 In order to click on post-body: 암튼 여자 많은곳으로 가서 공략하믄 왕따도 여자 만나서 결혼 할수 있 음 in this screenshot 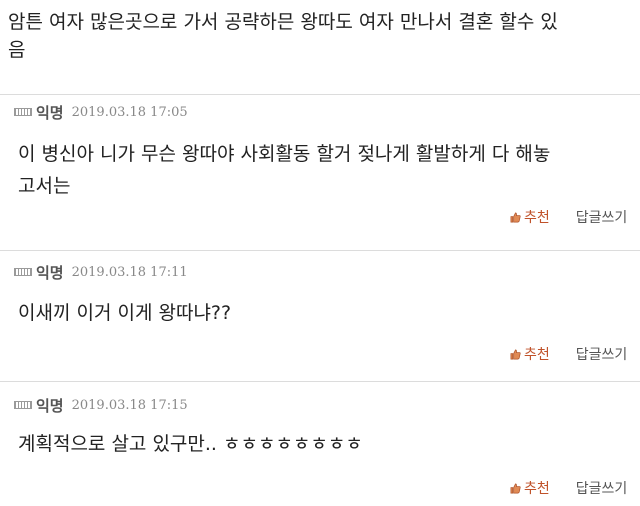, I will do `click(283, 36)`.